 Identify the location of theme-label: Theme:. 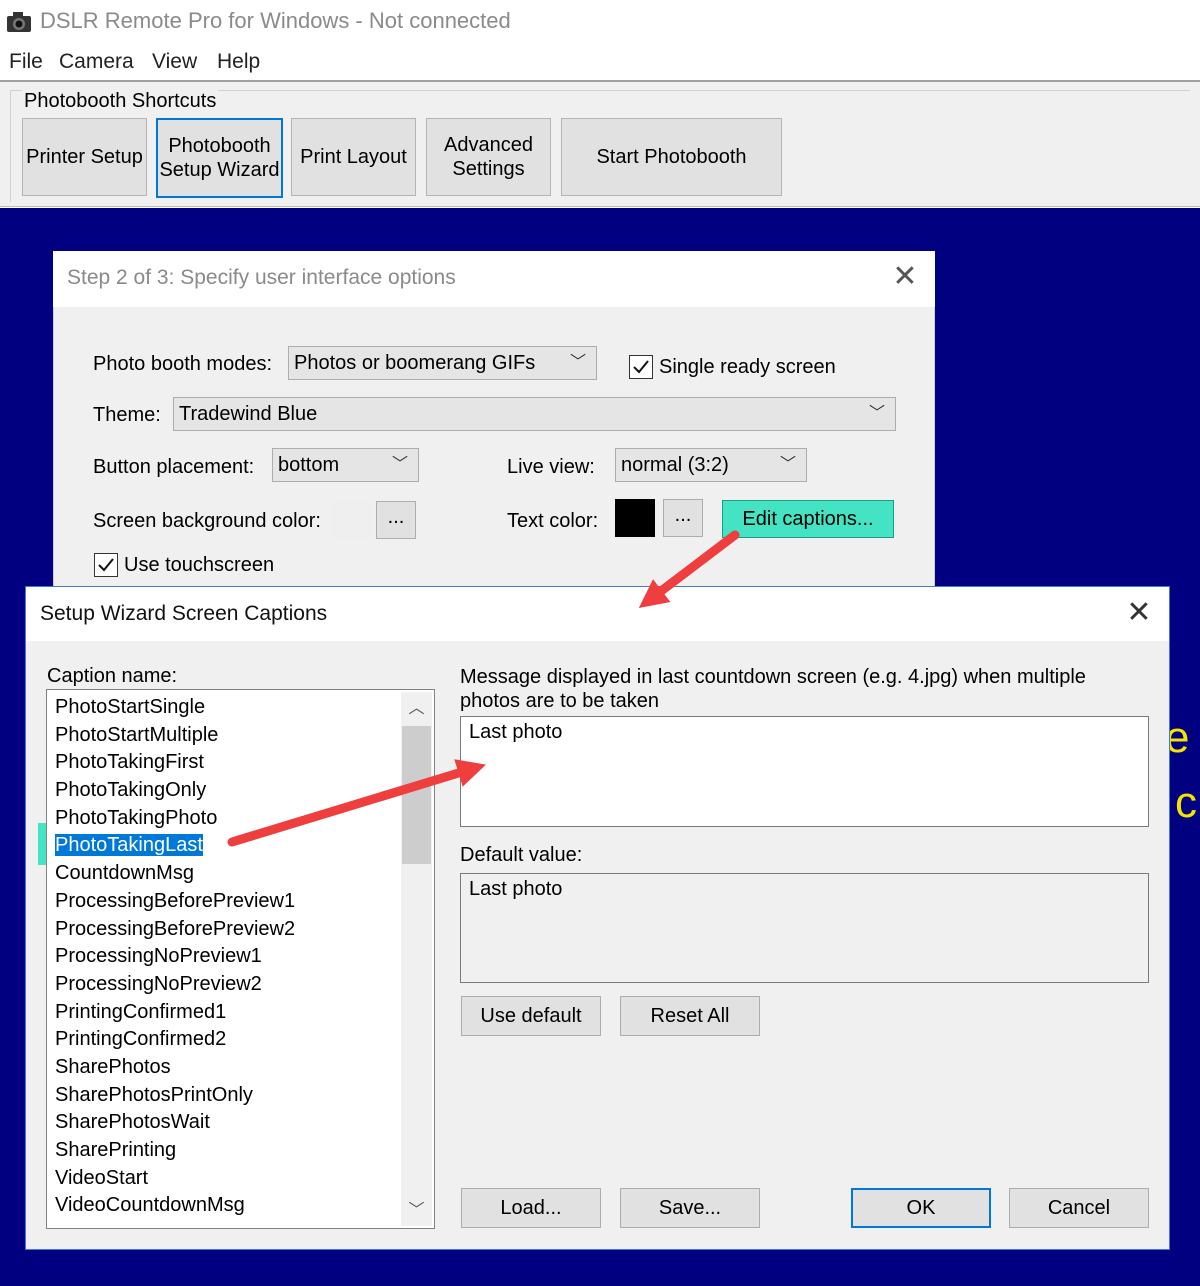
(127, 415).